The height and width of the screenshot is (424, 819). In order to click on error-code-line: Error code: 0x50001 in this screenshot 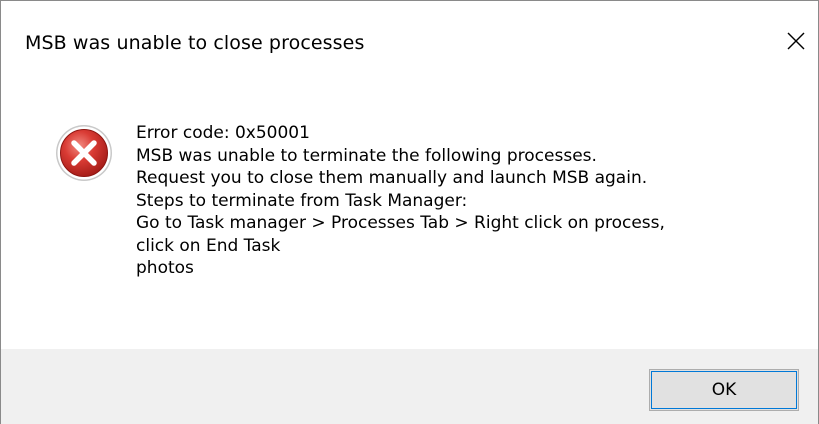, I will do `click(223, 133)`.